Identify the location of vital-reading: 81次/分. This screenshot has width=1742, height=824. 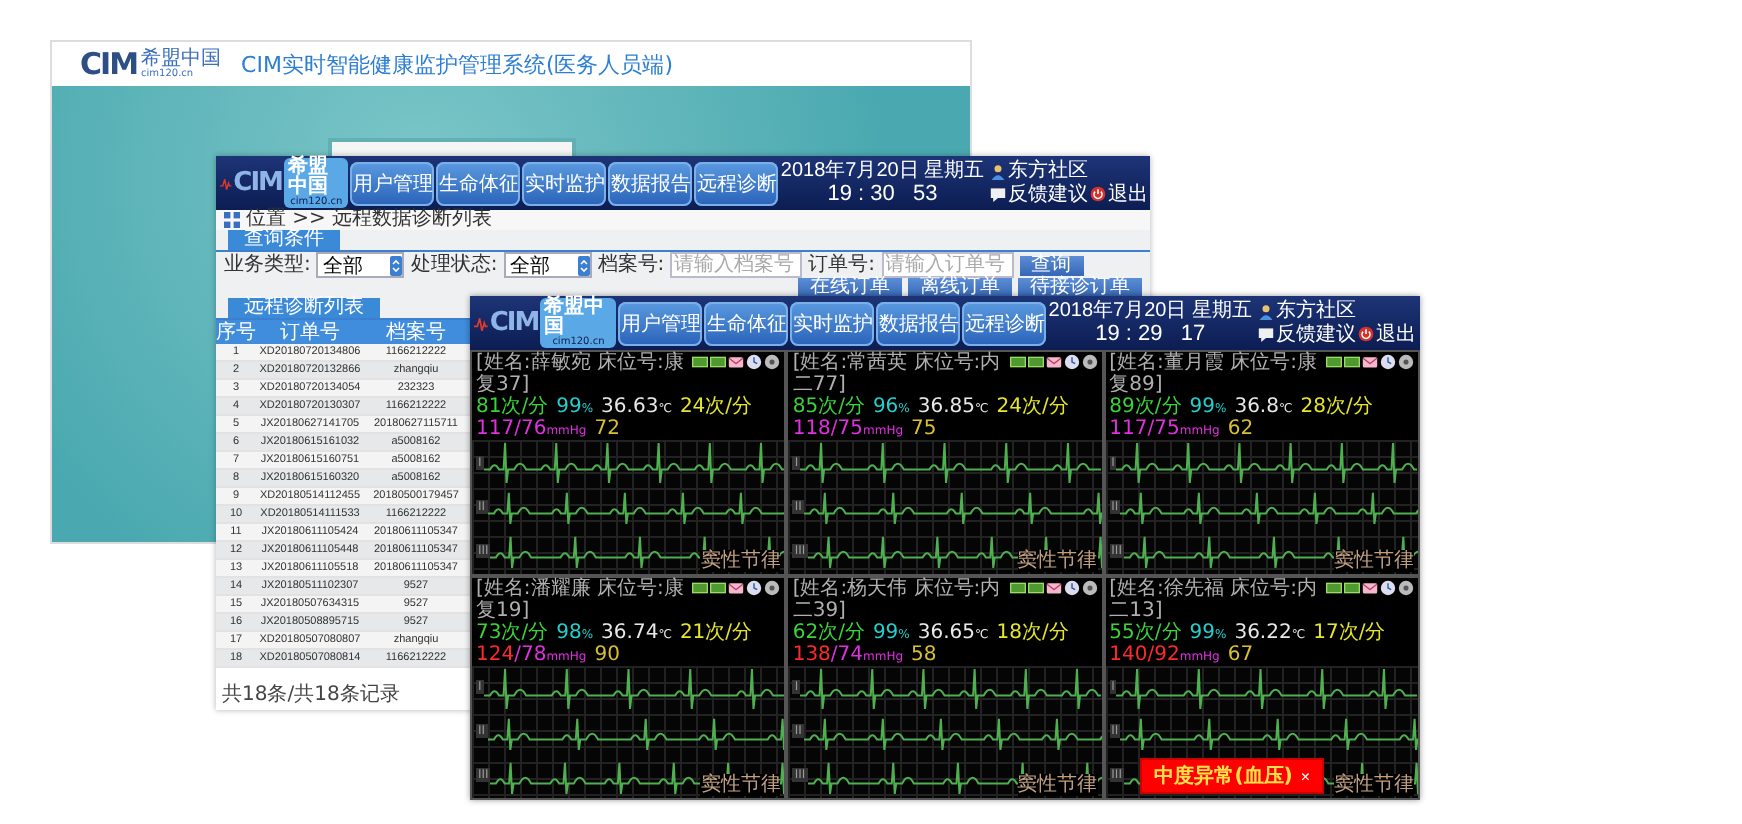
(512, 407).